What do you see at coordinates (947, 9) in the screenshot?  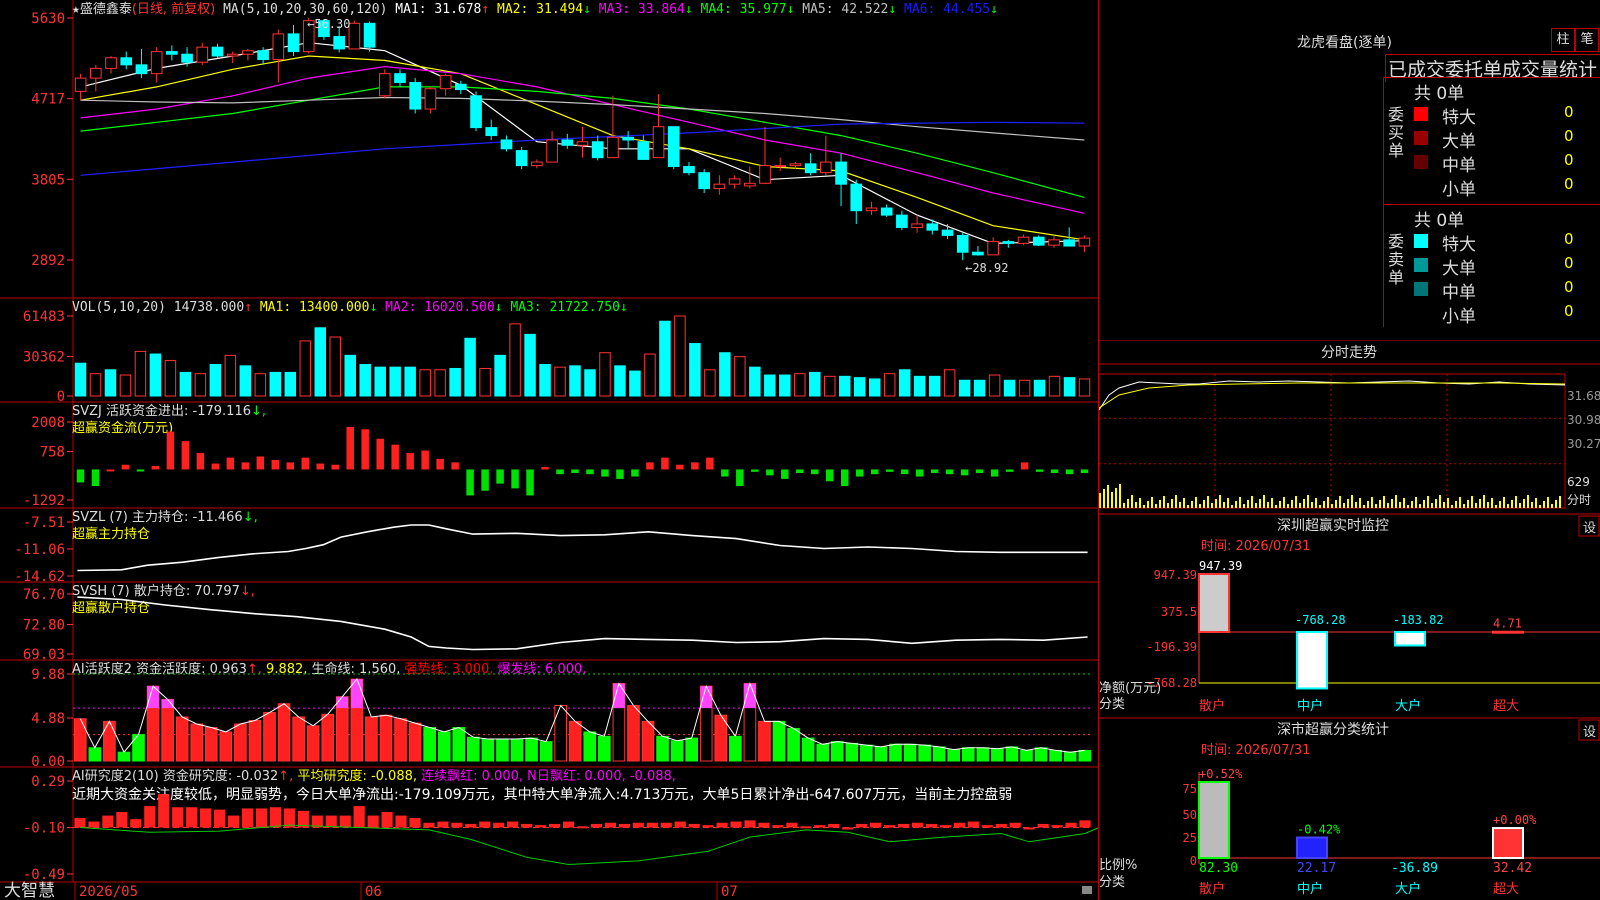 I see `ma-value: MA6: 44.455` at bounding box center [947, 9].